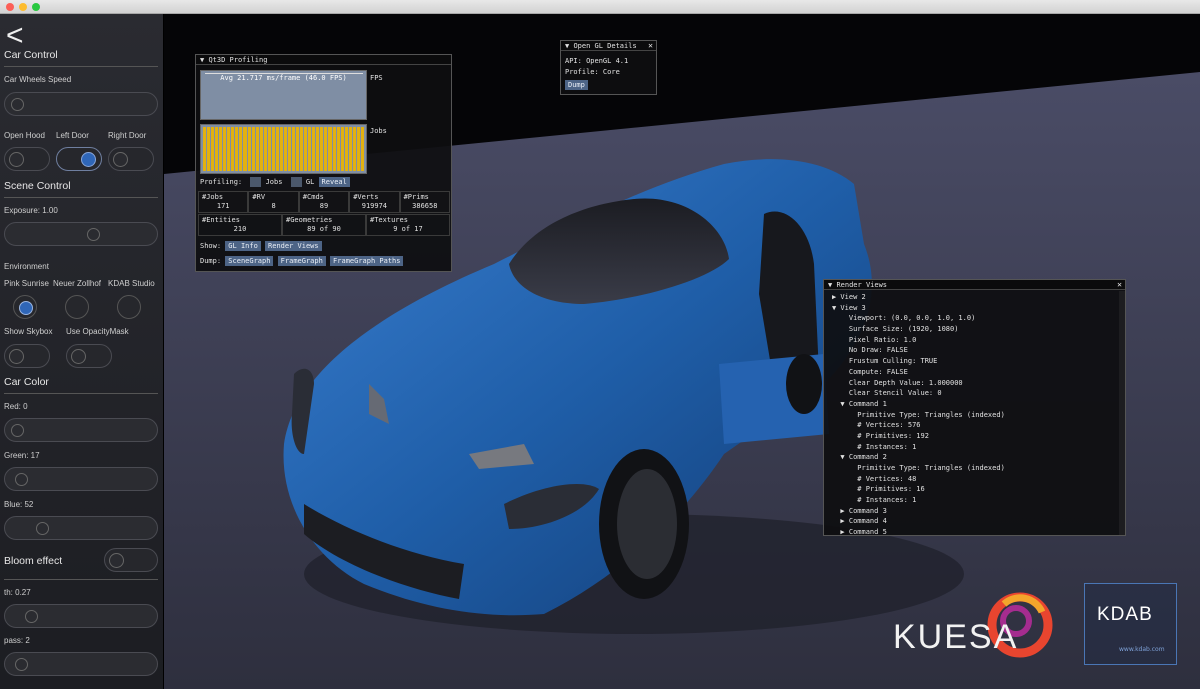  What do you see at coordinates (592, 72) in the screenshot?
I see `profile-text: Profile: Core` at bounding box center [592, 72].